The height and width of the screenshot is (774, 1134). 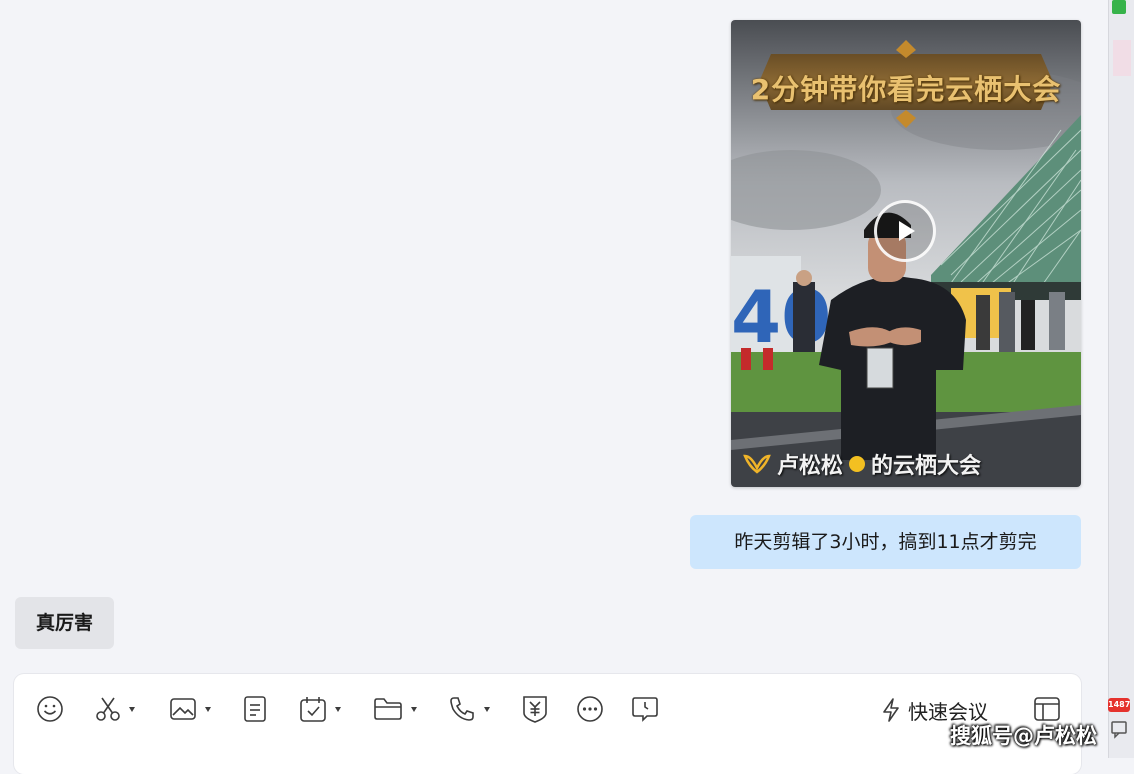 I want to click on yuan-shield-icon, so click(x=535, y=709).